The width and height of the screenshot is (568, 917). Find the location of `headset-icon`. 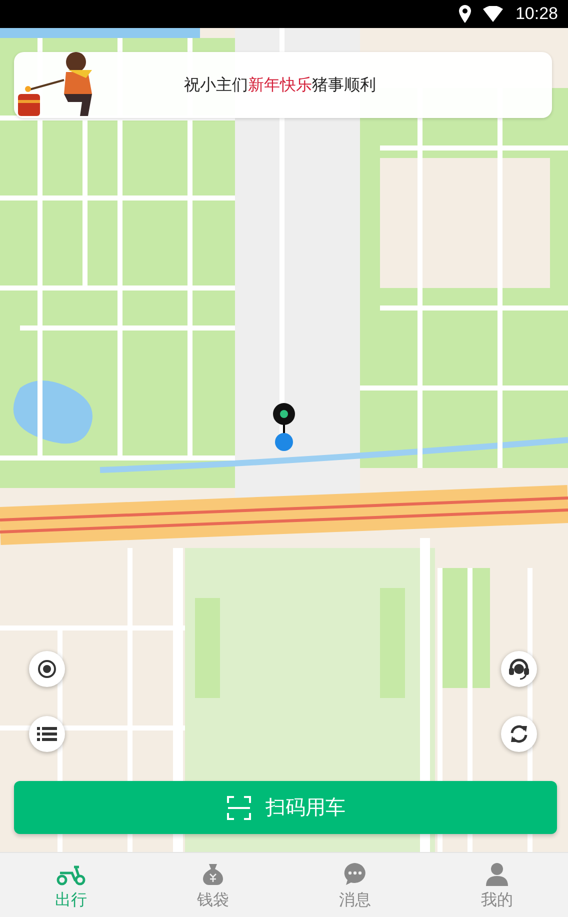

headset-icon is located at coordinates (519, 669).